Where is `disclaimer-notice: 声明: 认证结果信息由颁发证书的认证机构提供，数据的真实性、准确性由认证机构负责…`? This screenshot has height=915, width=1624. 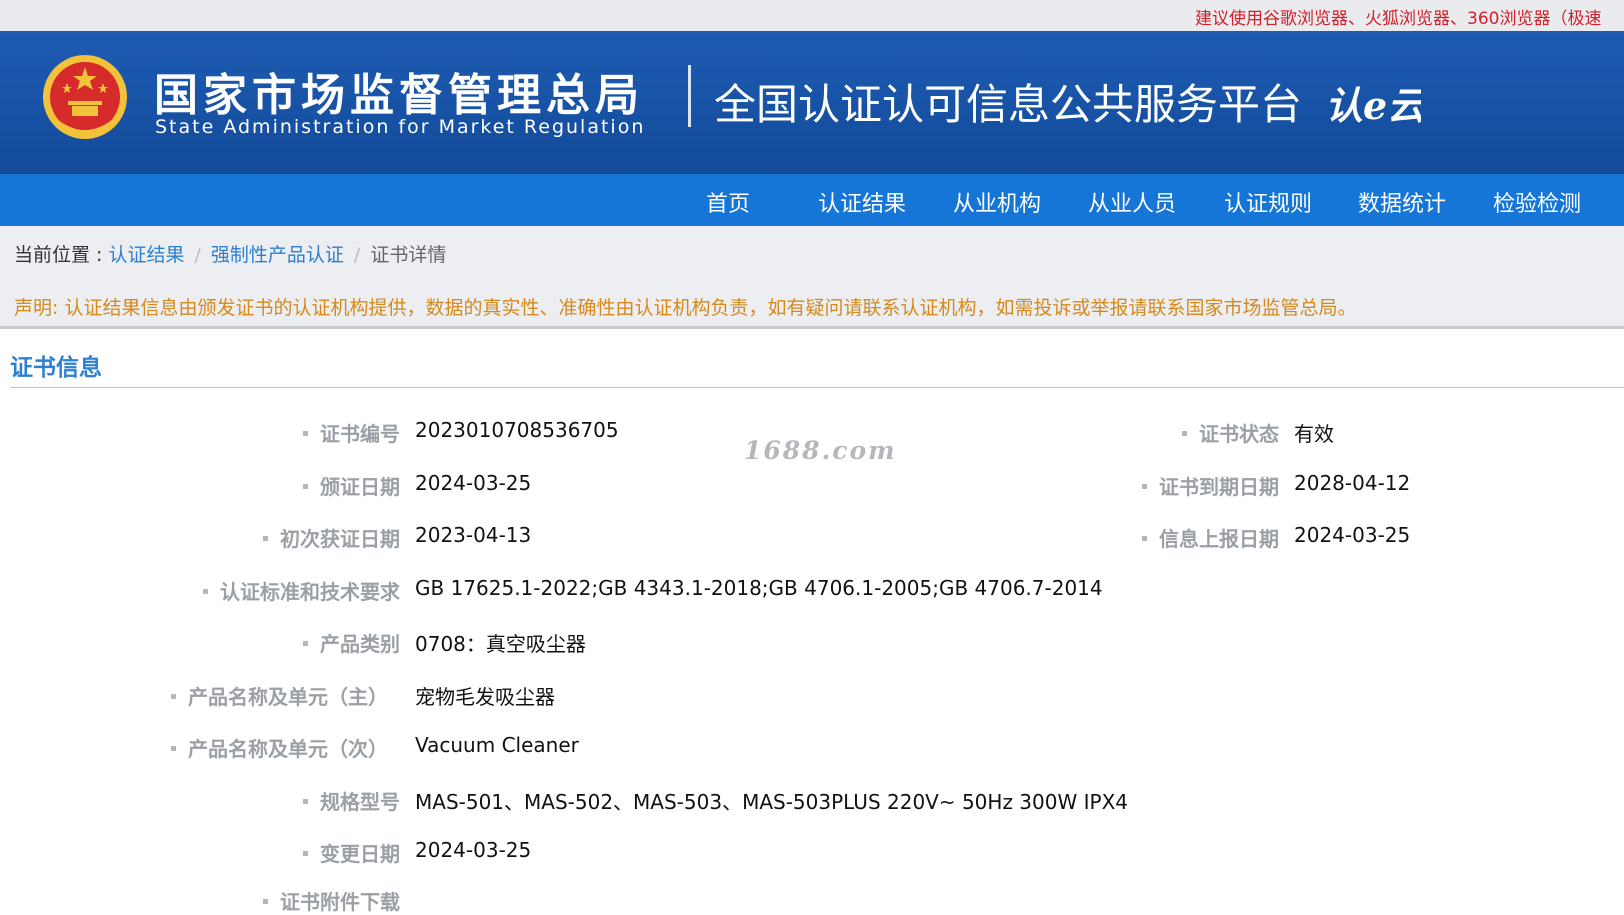 disclaimer-notice: 声明: 认证结果信息由颁发证书的认证机构提供，数据的真实性、准确性由认证机构负责… is located at coordinates (685, 308).